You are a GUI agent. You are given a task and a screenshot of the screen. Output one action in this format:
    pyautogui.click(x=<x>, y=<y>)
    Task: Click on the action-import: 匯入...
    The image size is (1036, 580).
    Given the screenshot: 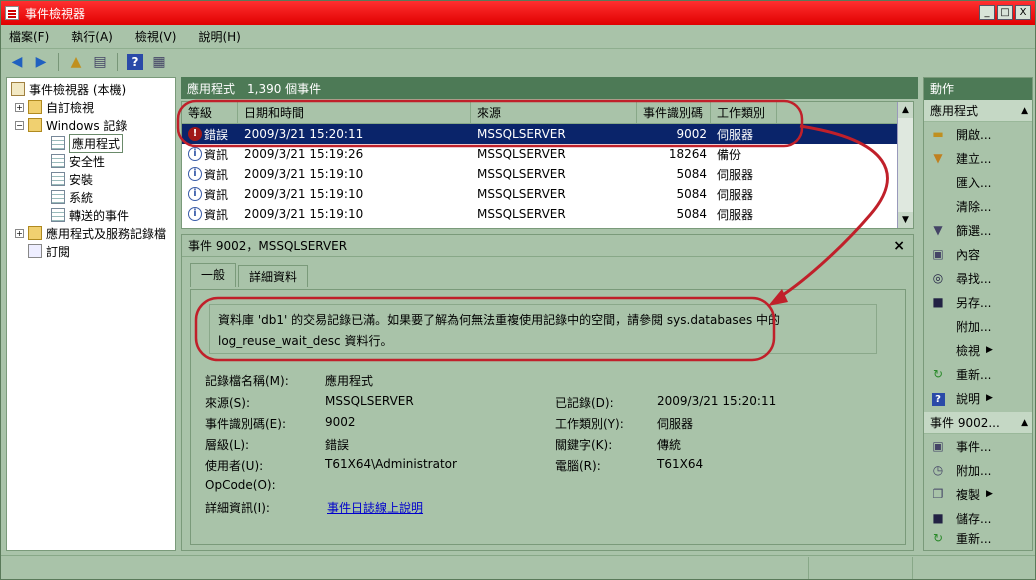 What is the action you would take?
    pyautogui.click(x=978, y=182)
    